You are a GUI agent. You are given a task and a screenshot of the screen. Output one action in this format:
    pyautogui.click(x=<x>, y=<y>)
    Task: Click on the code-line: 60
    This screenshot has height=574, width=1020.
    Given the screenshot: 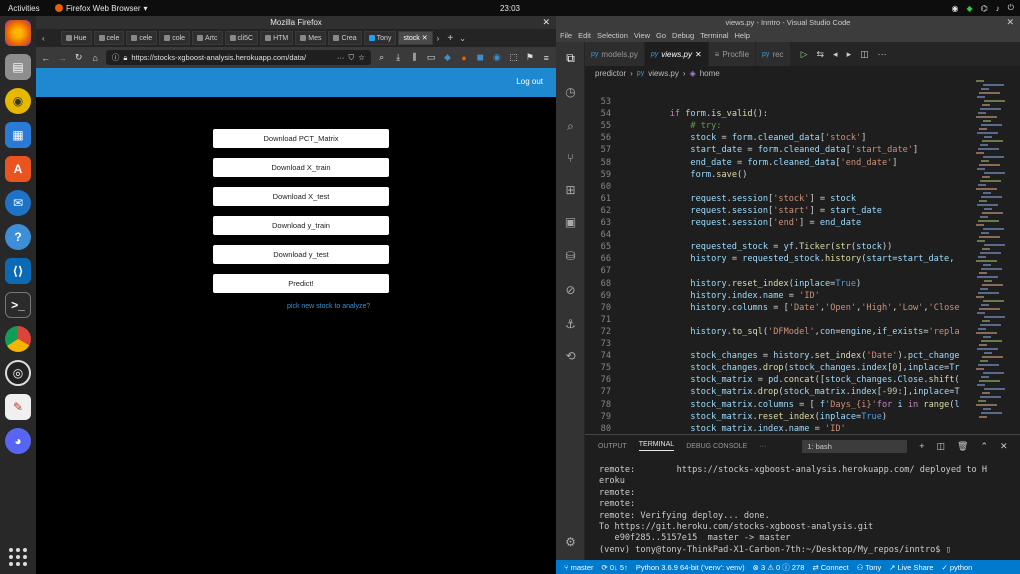 What is the action you would take?
    pyautogui.click(x=775, y=187)
    